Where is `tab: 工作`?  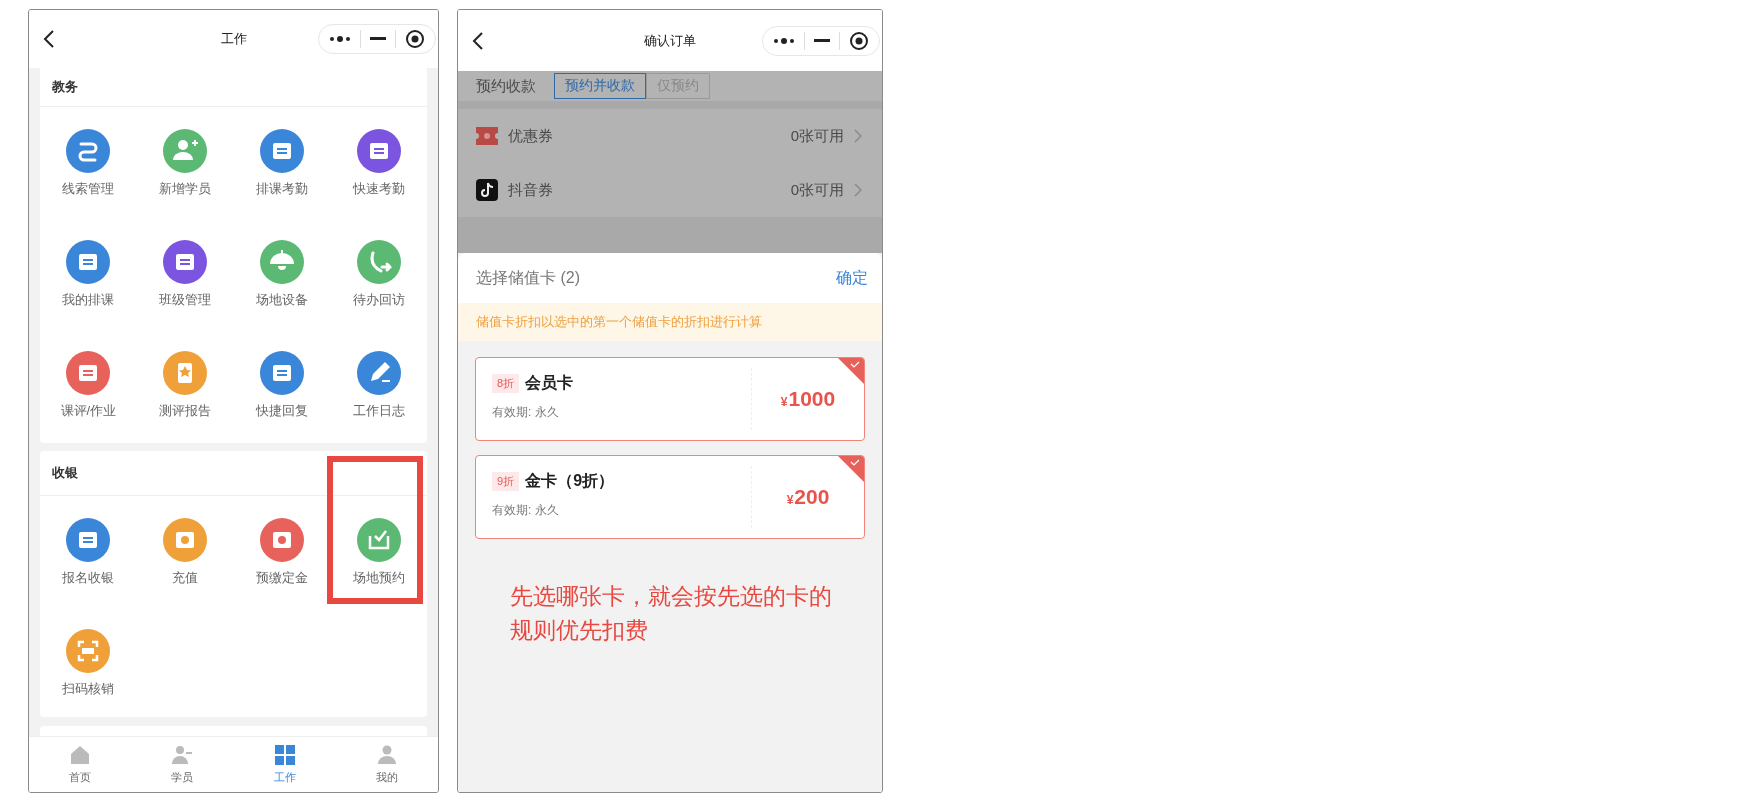
tab: 工作 is located at coordinates (284, 764).